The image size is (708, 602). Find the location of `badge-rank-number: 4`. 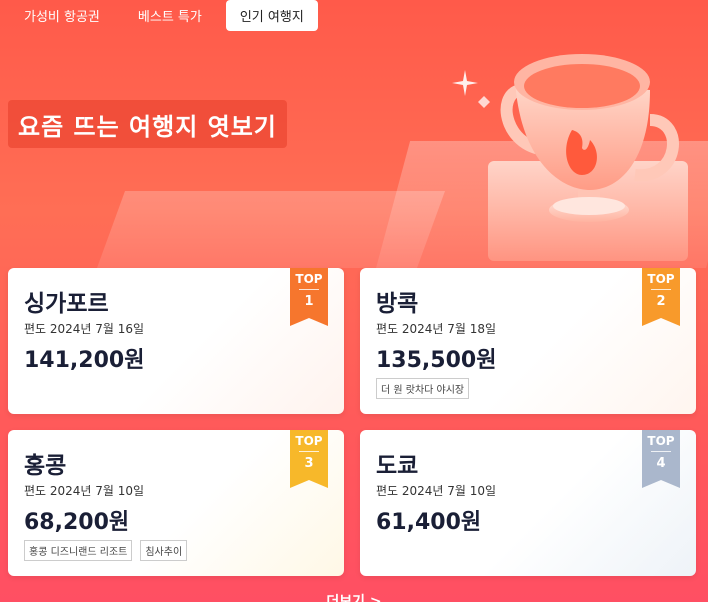

badge-rank-number: 4 is located at coordinates (661, 463).